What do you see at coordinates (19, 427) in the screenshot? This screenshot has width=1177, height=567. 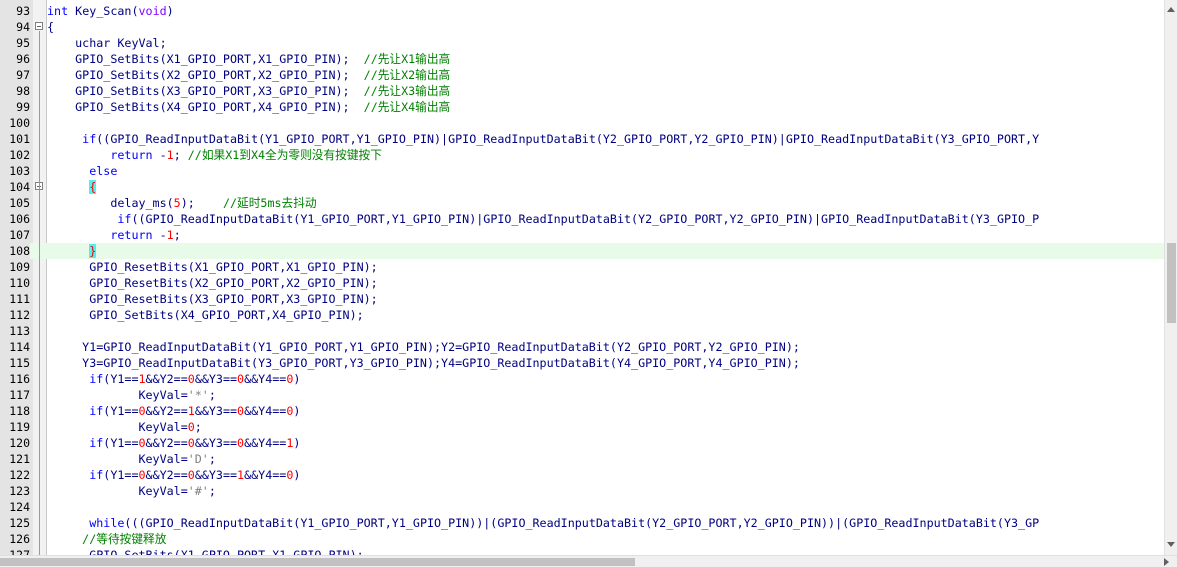 I see `line-number: 119` at bounding box center [19, 427].